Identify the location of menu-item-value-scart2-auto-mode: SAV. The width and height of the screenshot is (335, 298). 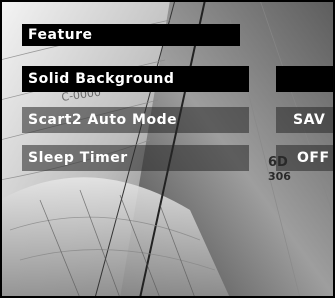
(305, 120).